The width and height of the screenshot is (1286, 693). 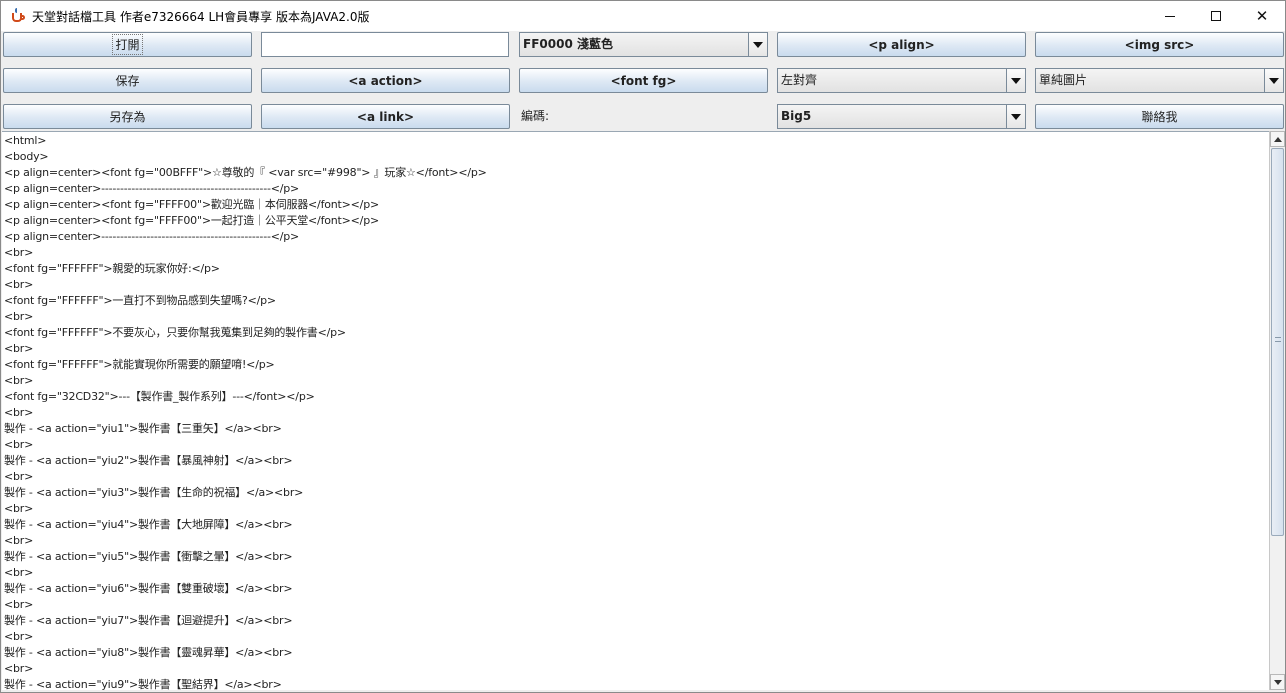 I want to click on save-as-button-label: 另存為, so click(x=127, y=117).